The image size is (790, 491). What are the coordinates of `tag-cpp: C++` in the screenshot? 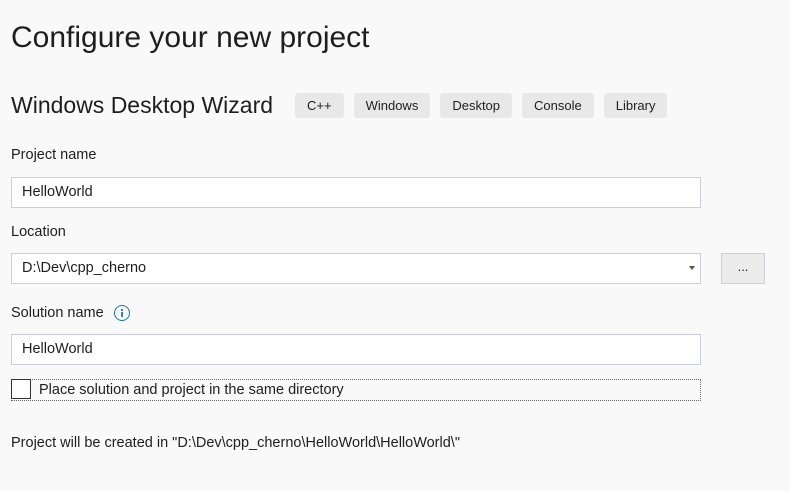 It's located at (319, 105).